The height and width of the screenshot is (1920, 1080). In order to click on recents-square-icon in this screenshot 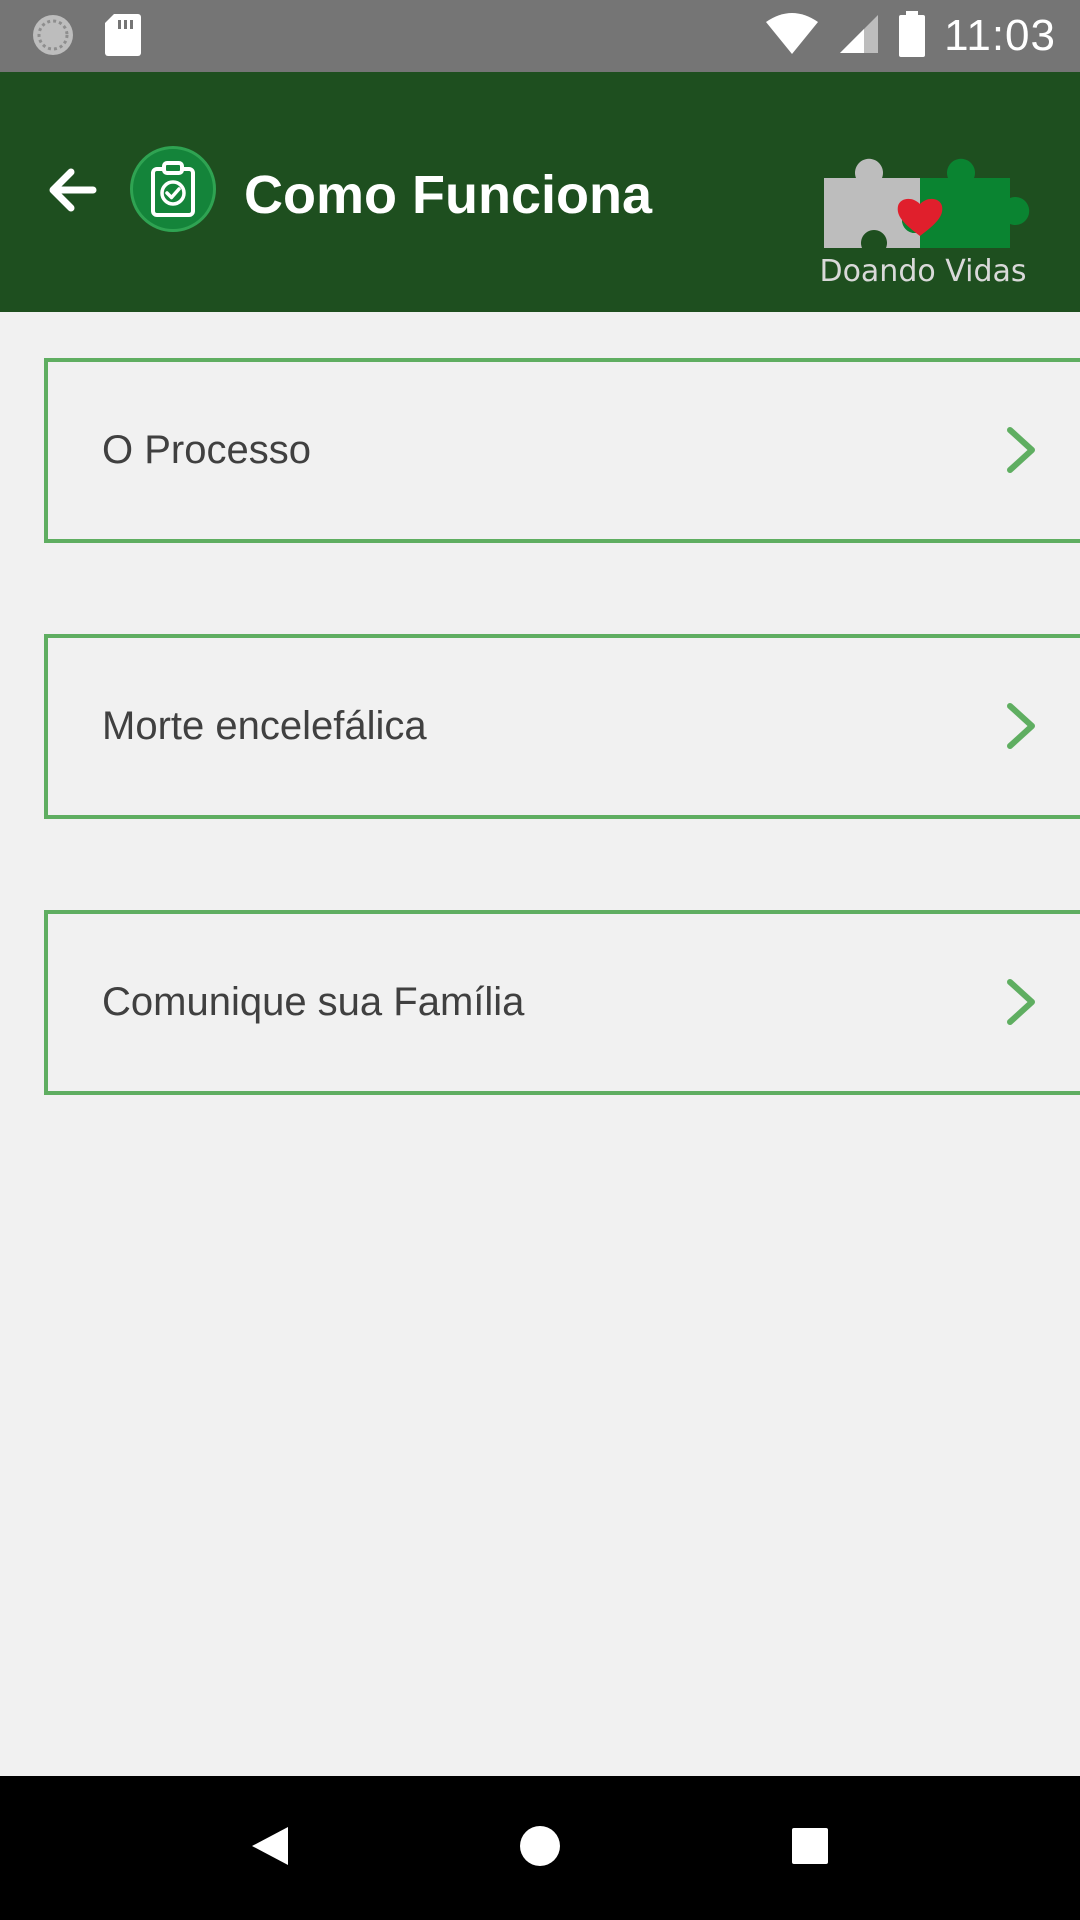, I will do `click(810, 1848)`.